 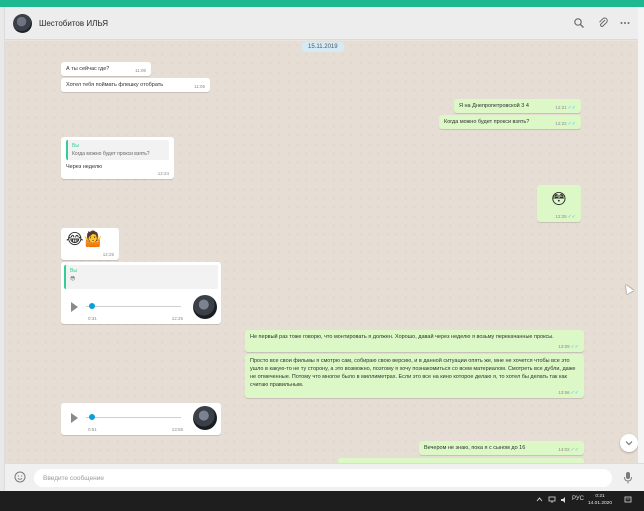 I want to click on message-time: 12:21✓✓, so click(x=565, y=108).